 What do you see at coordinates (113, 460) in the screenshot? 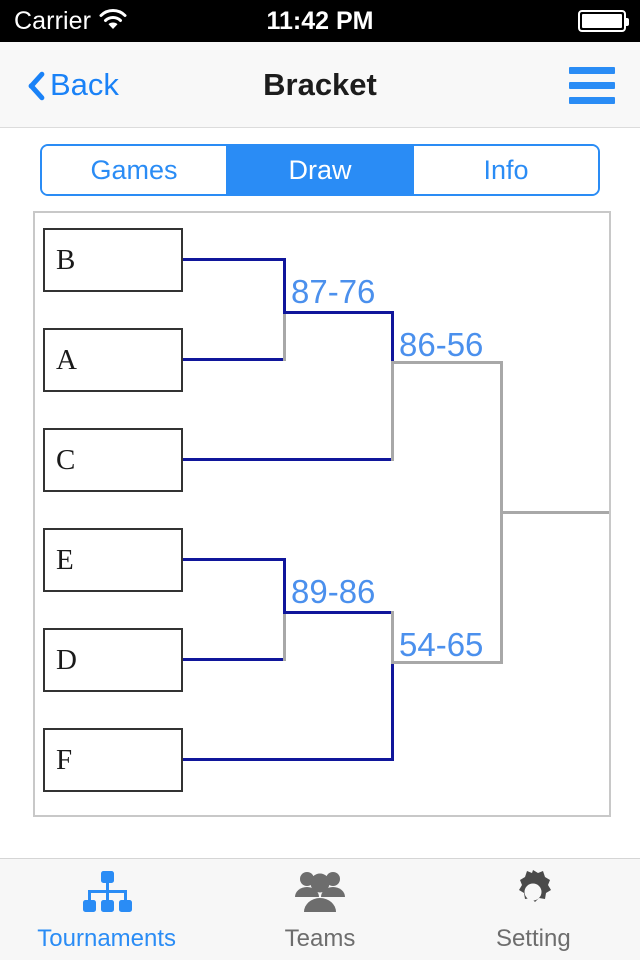
I see `bracket-team-box: C` at bounding box center [113, 460].